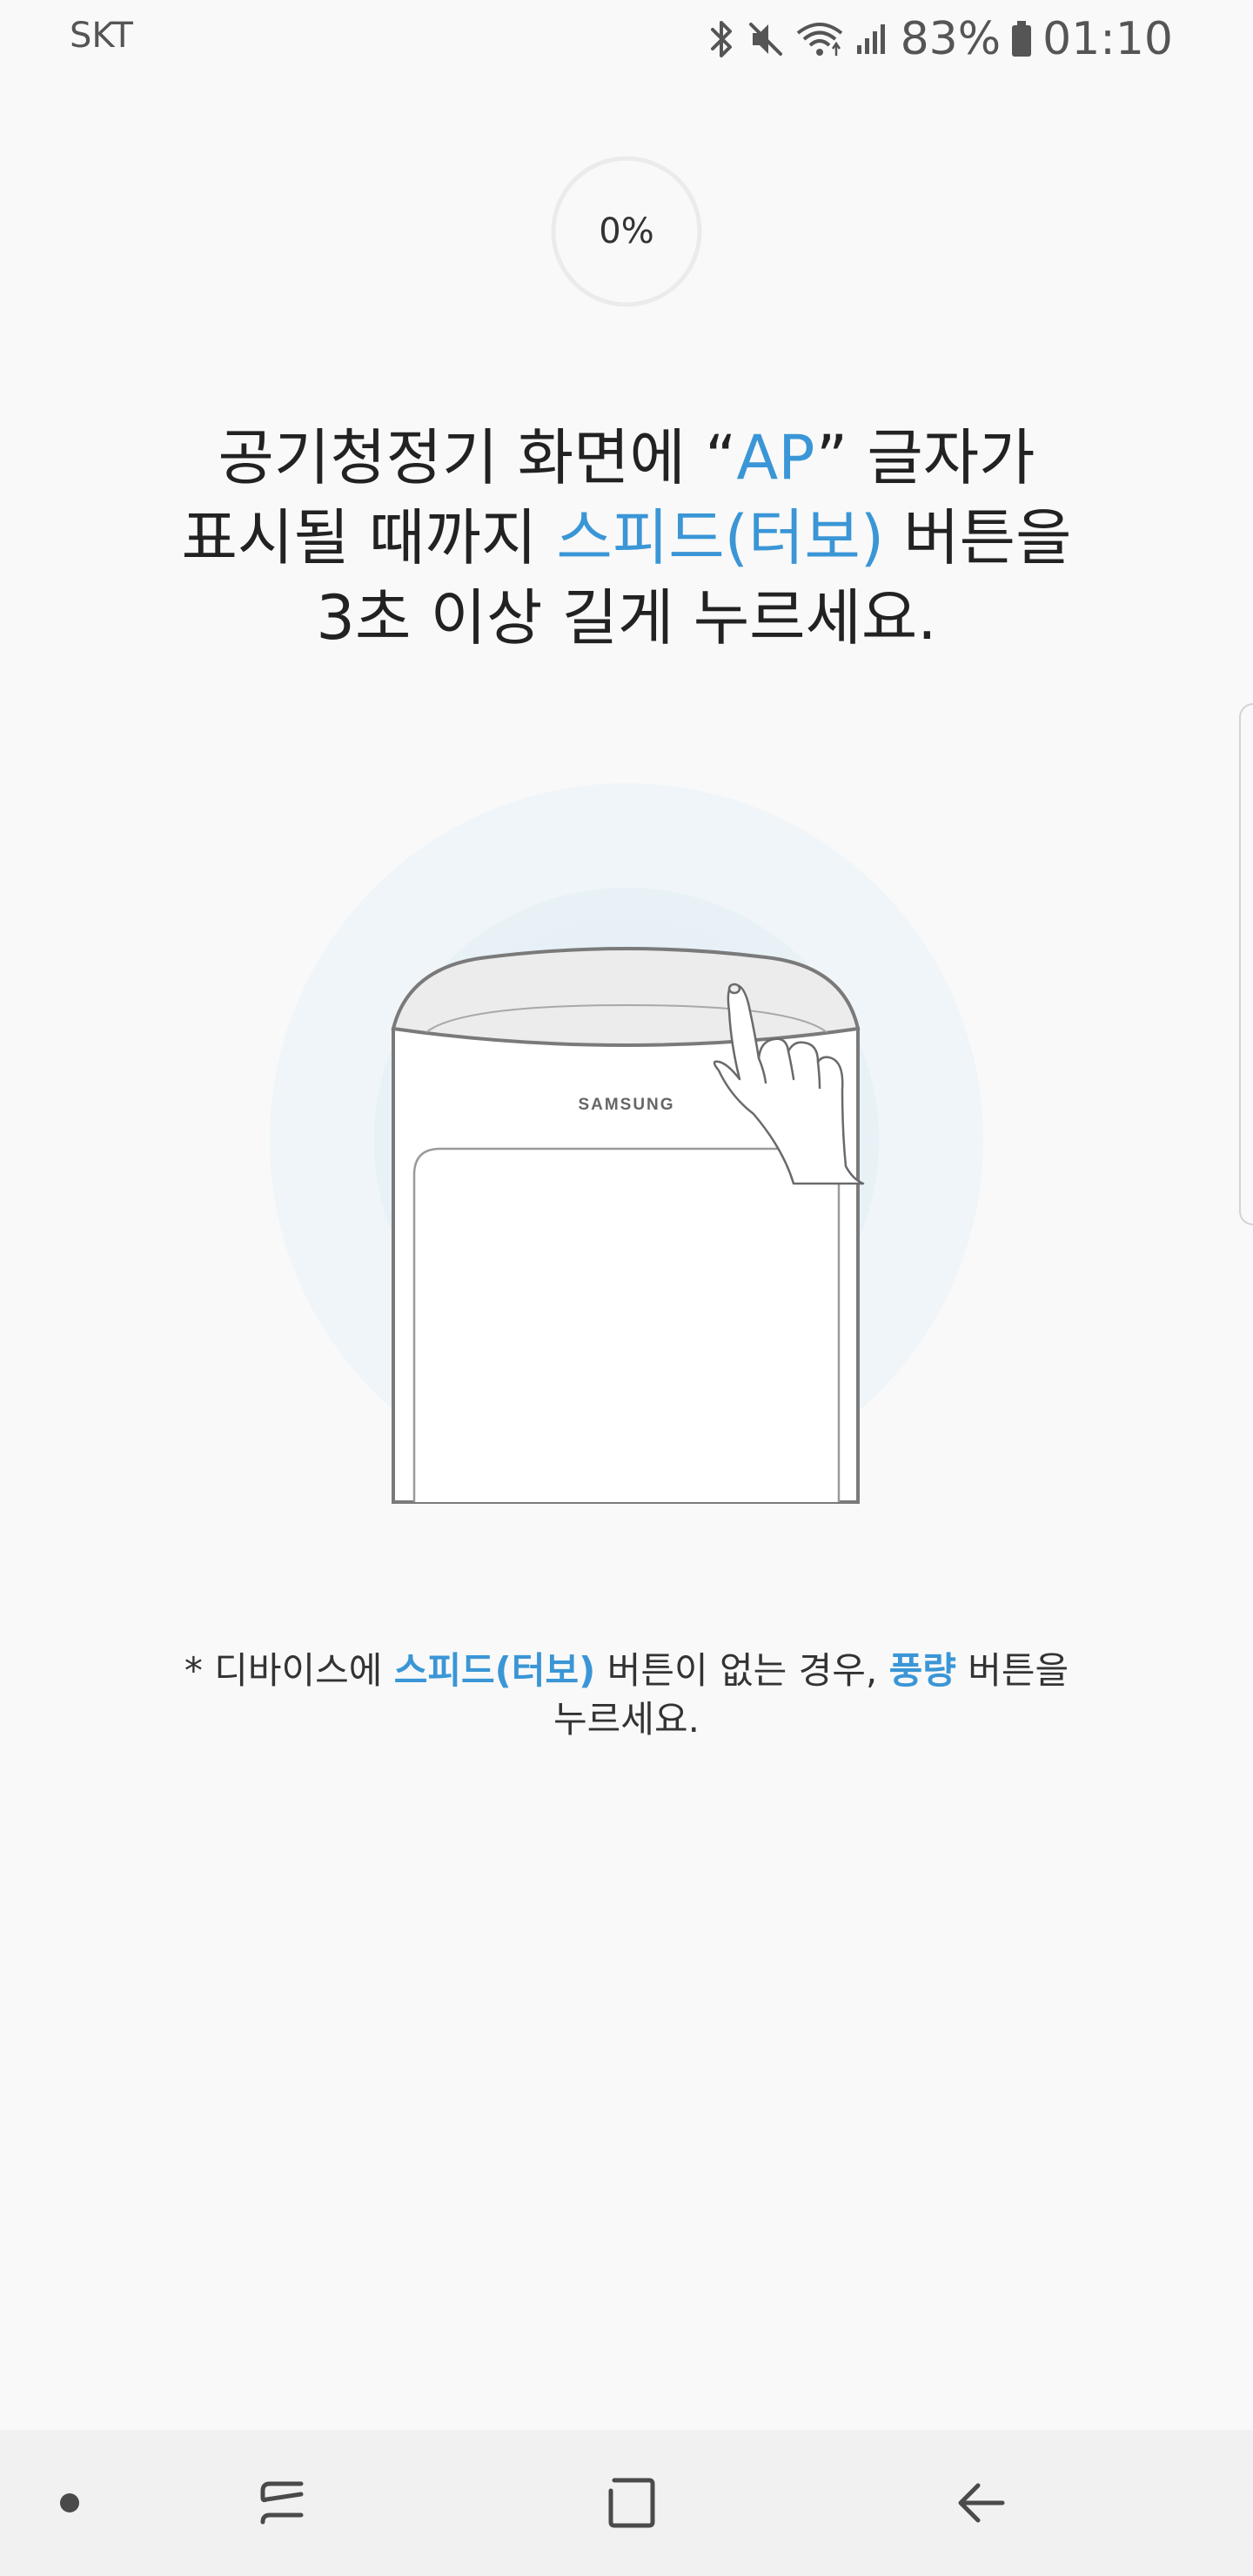 This screenshot has height=2576, width=1253. I want to click on status-icons: 83% 01:10, so click(940, 40).